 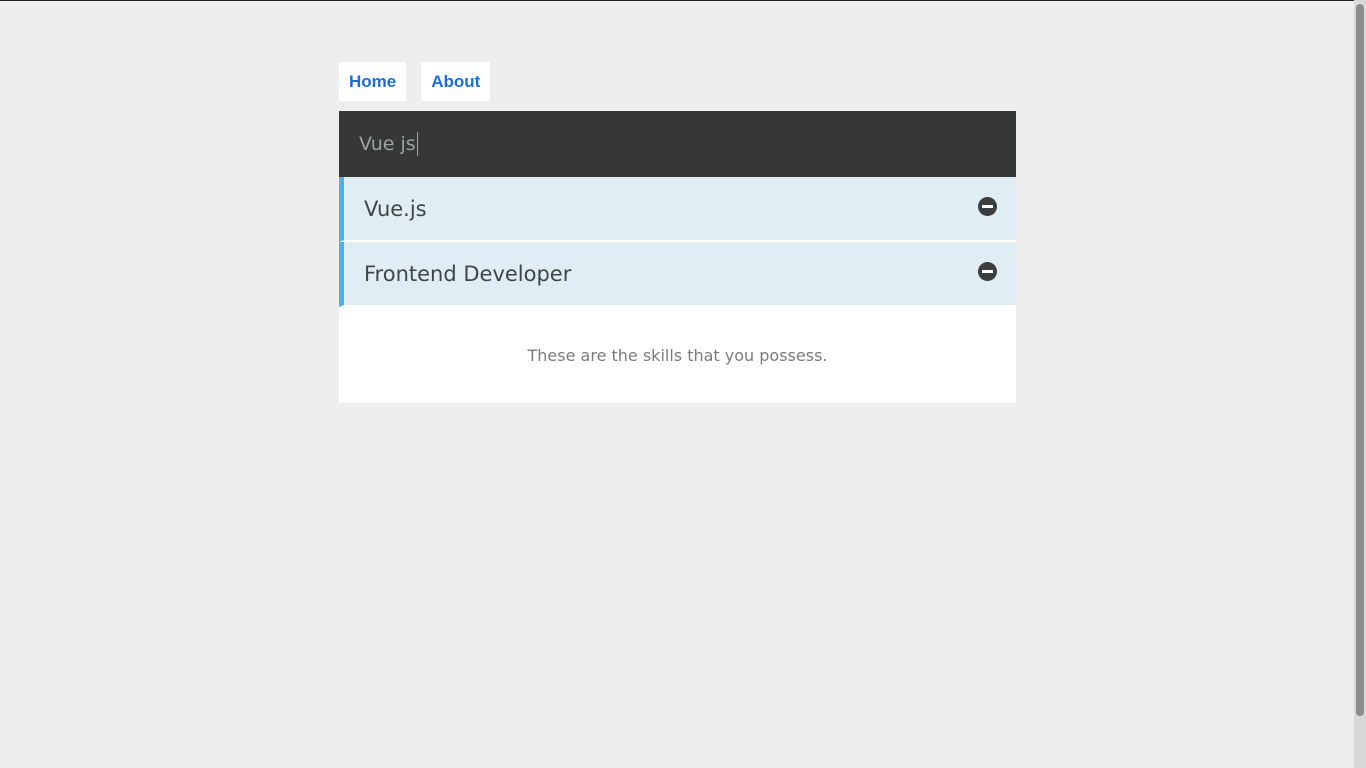 I want to click on skill-list-item: Frontend Developer, so click(x=677, y=274).